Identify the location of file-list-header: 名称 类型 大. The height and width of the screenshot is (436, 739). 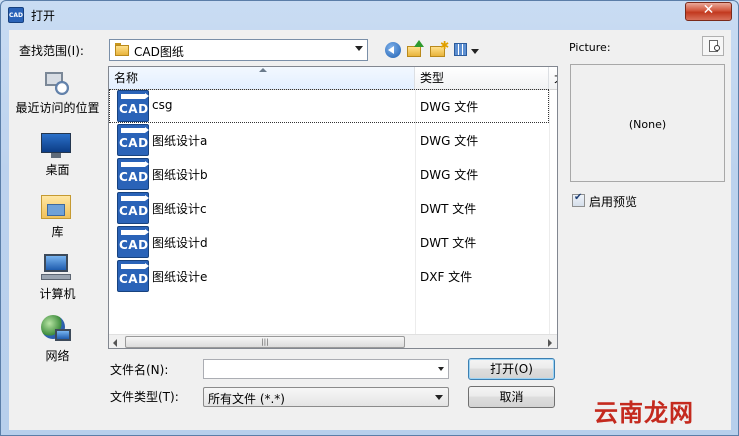
(333, 78).